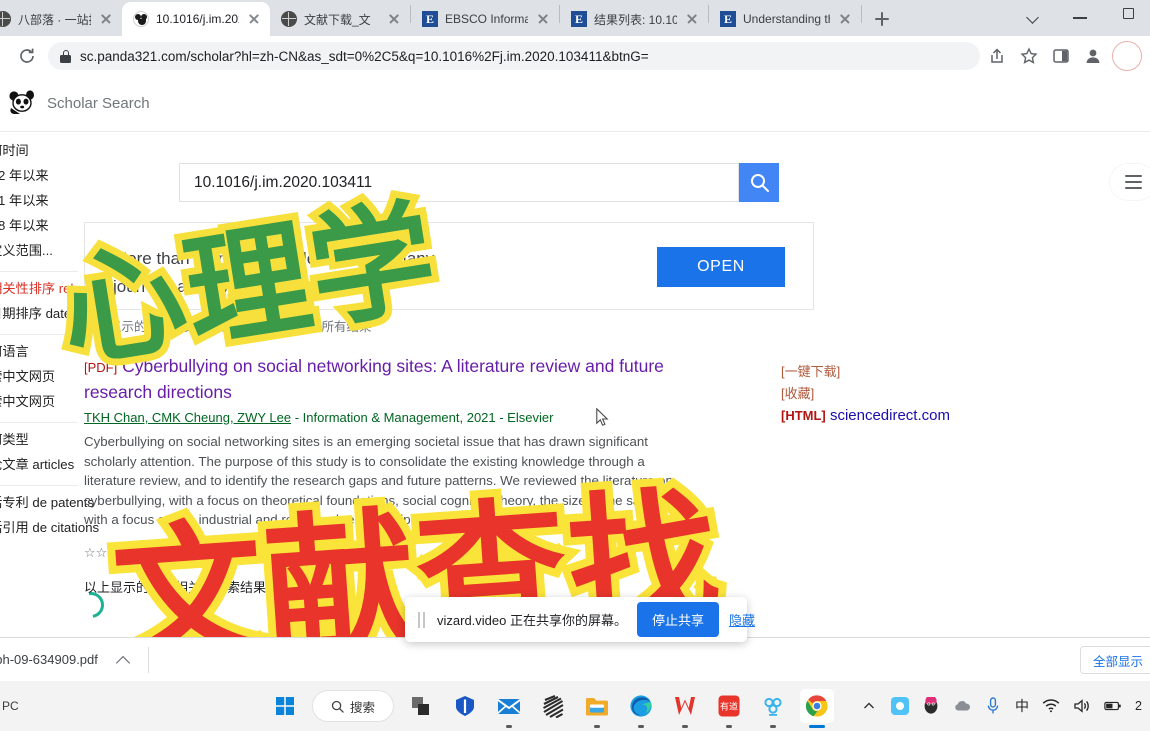 The image size is (1150, 731). Describe the element at coordinates (685, 708) in the screenshot. I see `wps-office-icon` at that location.